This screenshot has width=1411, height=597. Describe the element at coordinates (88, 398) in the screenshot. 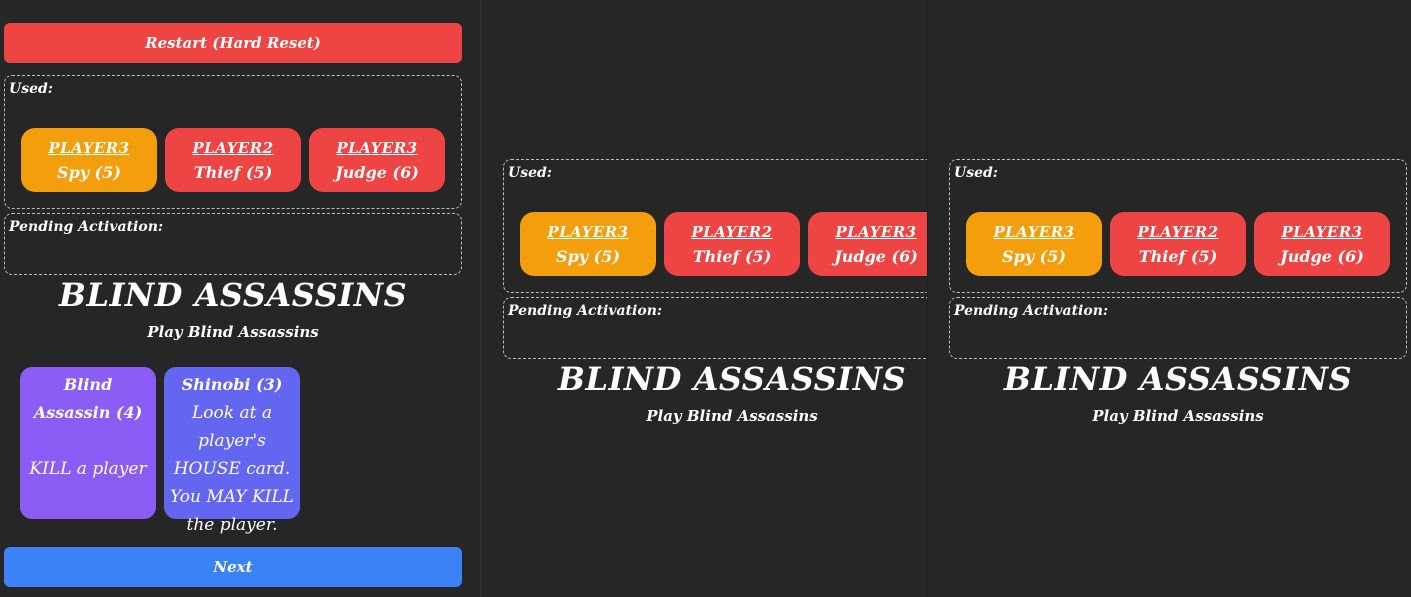

I see `hand-card-title: Blind Assassin (4)` at that location.